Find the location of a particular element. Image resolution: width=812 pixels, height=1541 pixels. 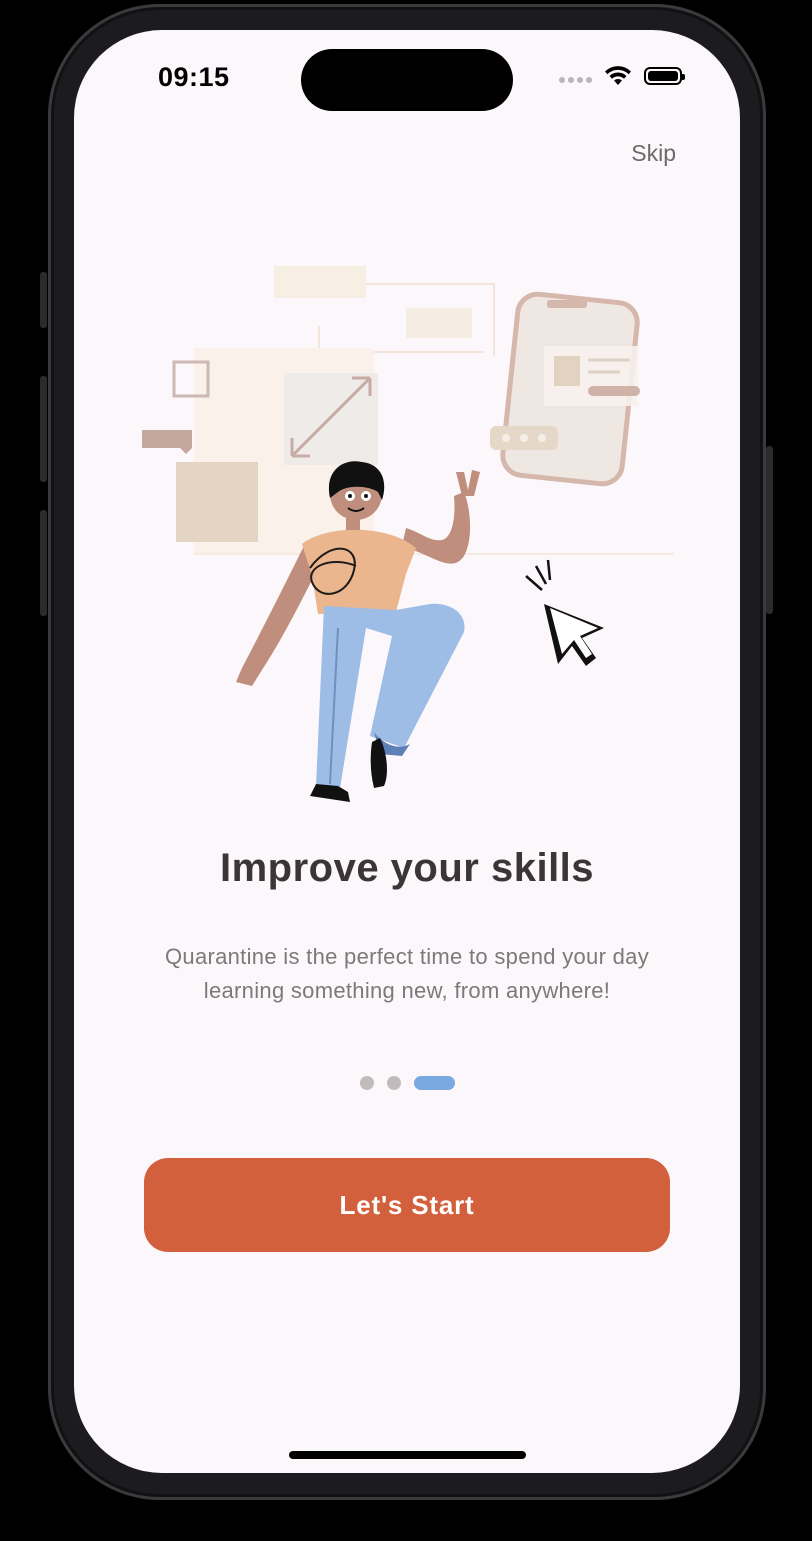

power-button is located at coordinates (769, 530).